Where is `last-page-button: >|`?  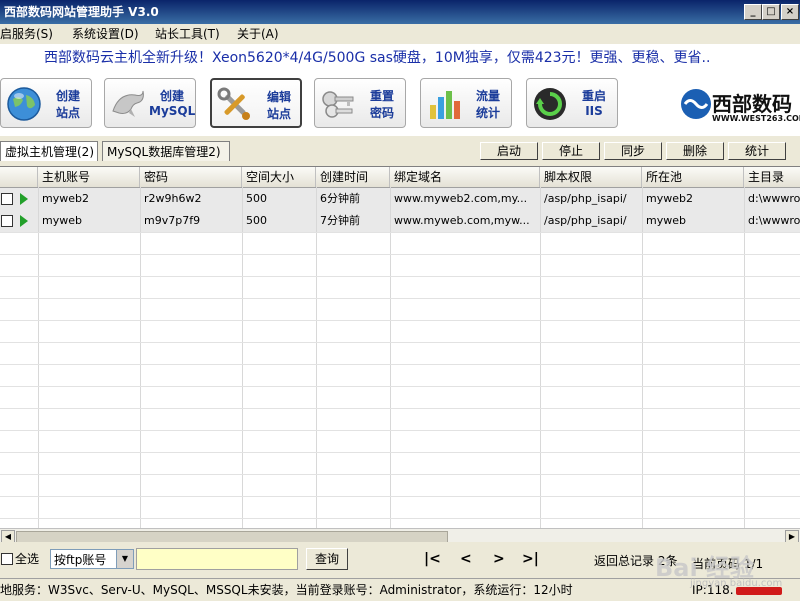 last-page-button: >| is located at coordinates (530, 559).